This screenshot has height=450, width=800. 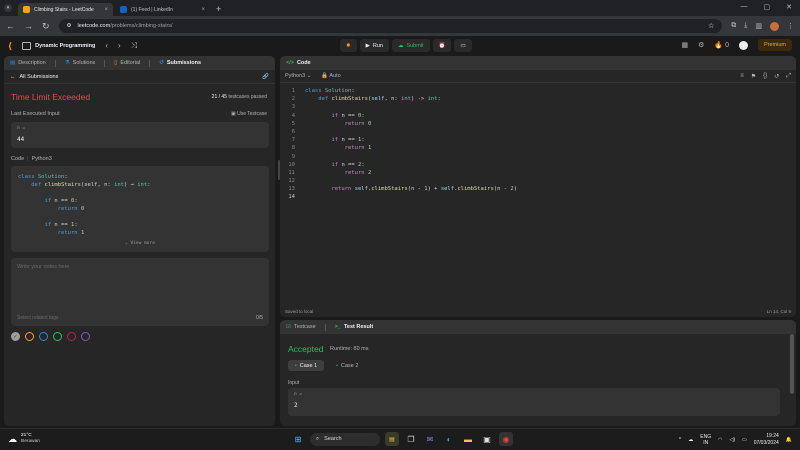 I want to click on bug-icon: ✸, so click(x=348, y=45).